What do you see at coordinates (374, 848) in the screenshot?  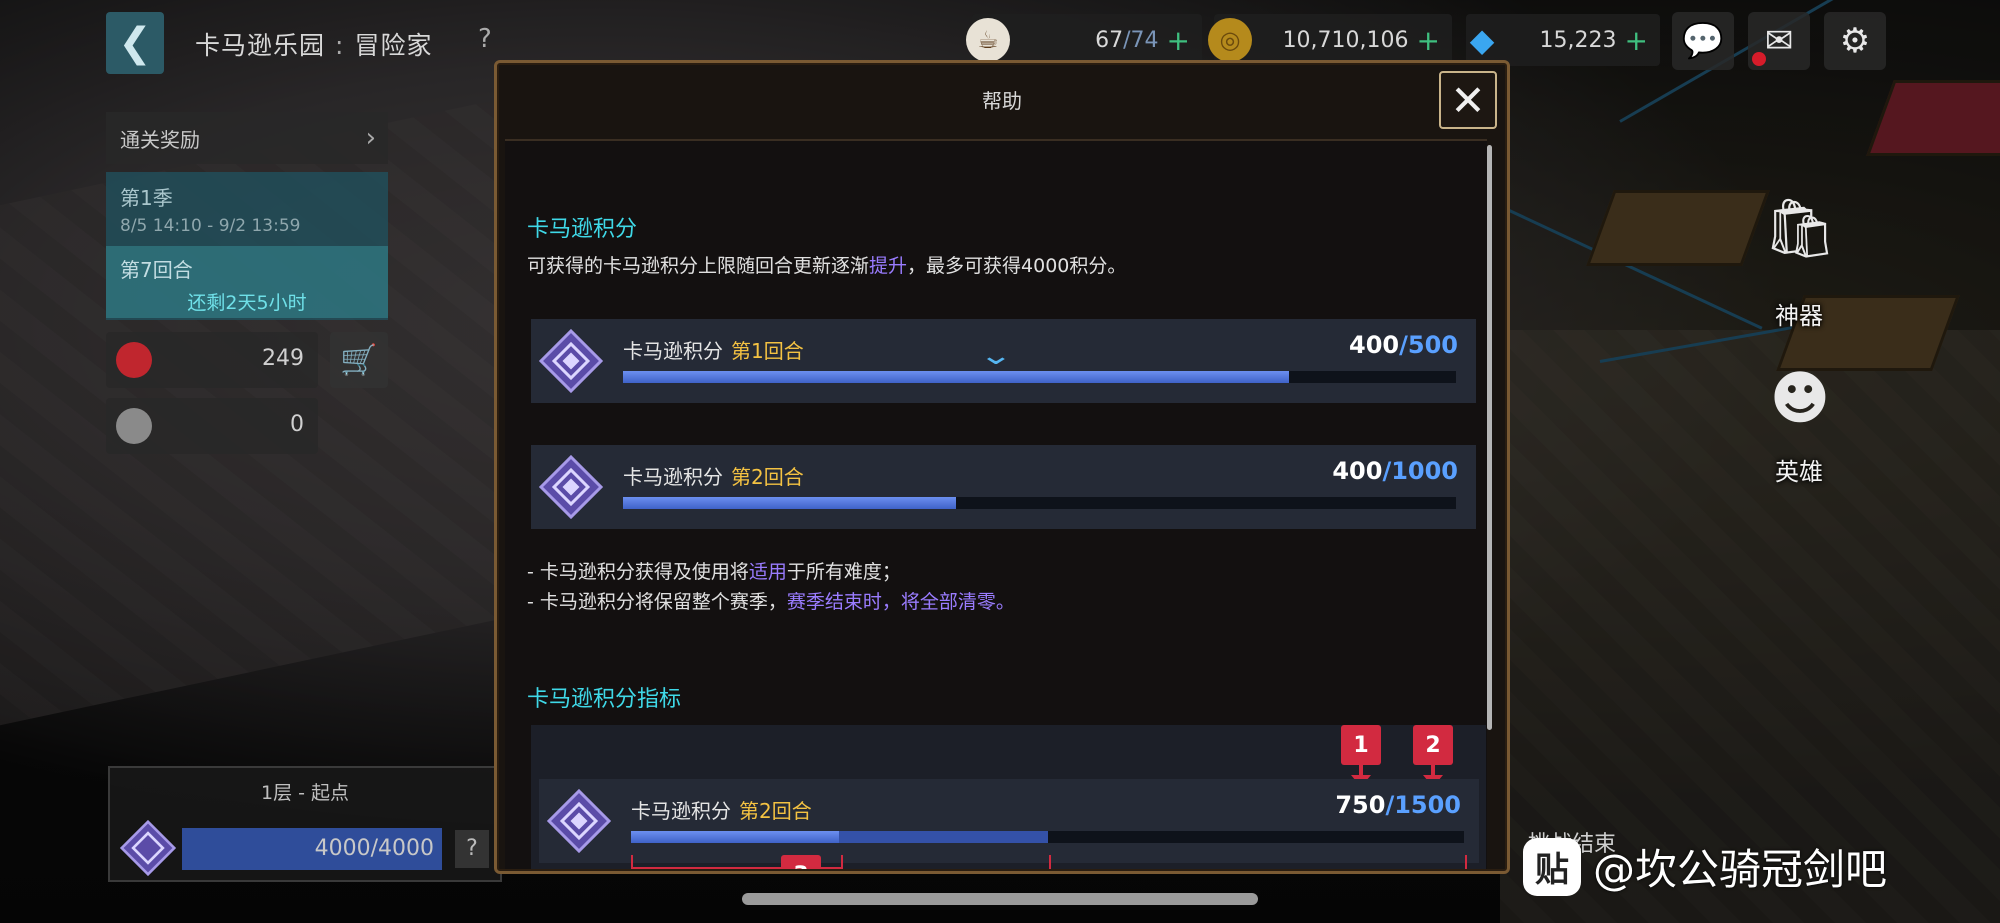 I see `floor-progress-value: 4000/4000` at bounding box center [374, 848].